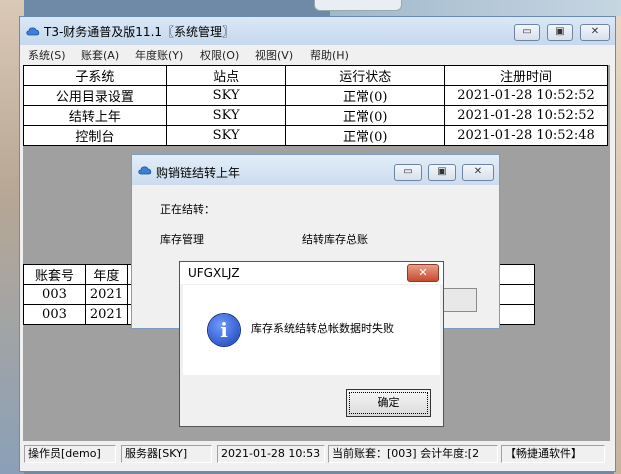  Describe the element at coordinates (526, 75) in the screenshot. I see `column-header: 注册时间` at that location.